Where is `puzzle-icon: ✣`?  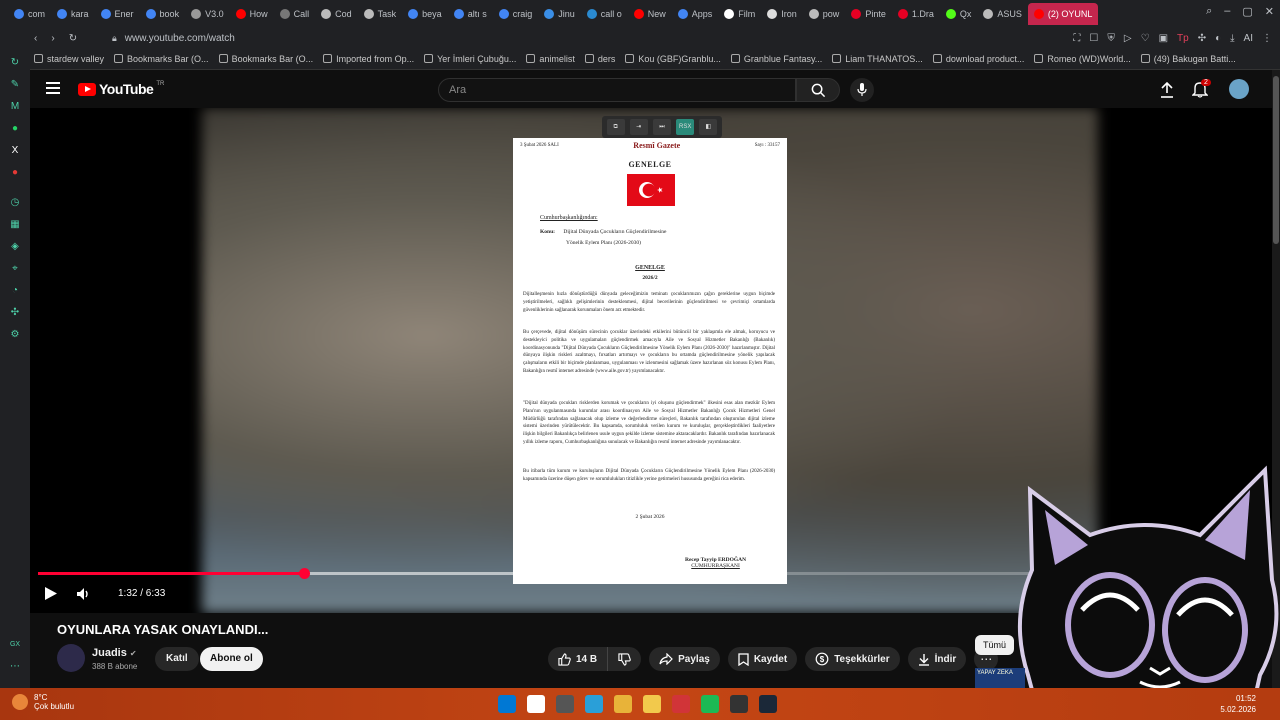
puzzle-icon: ✣ is located at coordinates (1202, 38).